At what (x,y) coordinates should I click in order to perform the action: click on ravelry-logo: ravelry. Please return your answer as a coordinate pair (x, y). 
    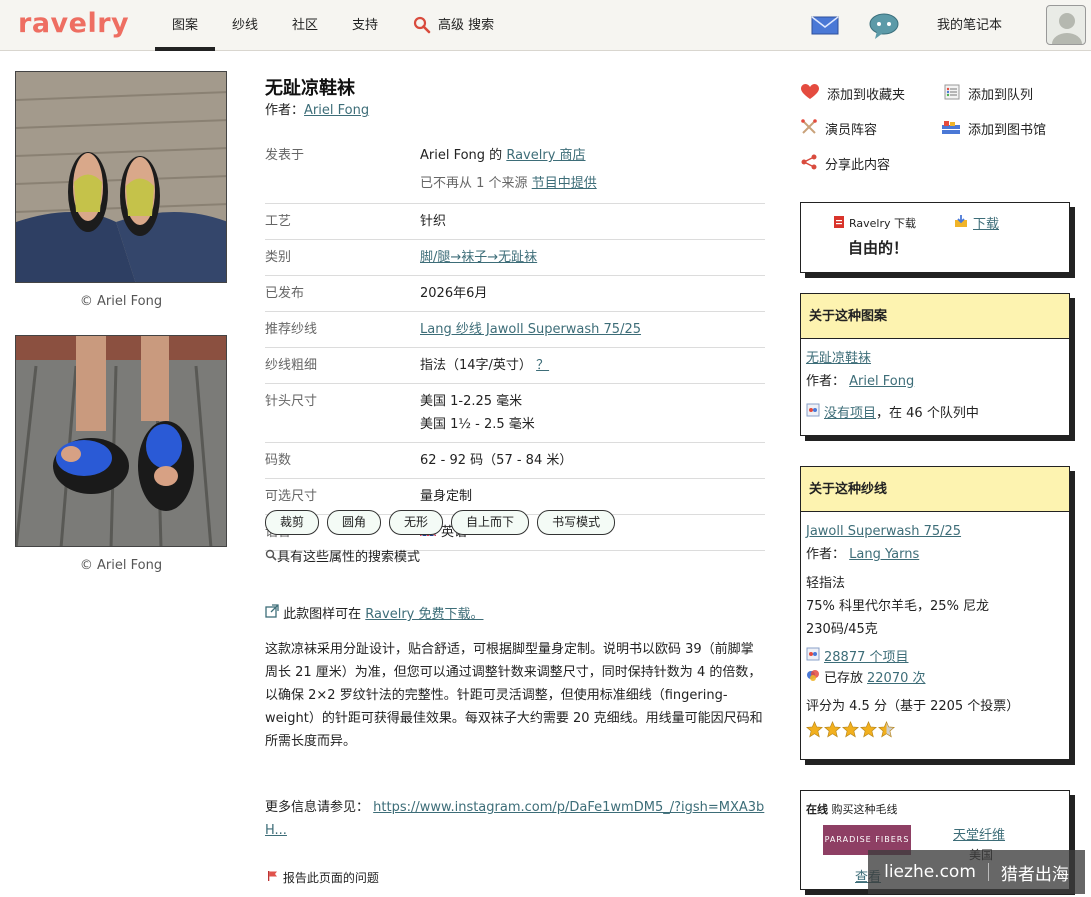
    Looking at the image, I should click on (73, 23).